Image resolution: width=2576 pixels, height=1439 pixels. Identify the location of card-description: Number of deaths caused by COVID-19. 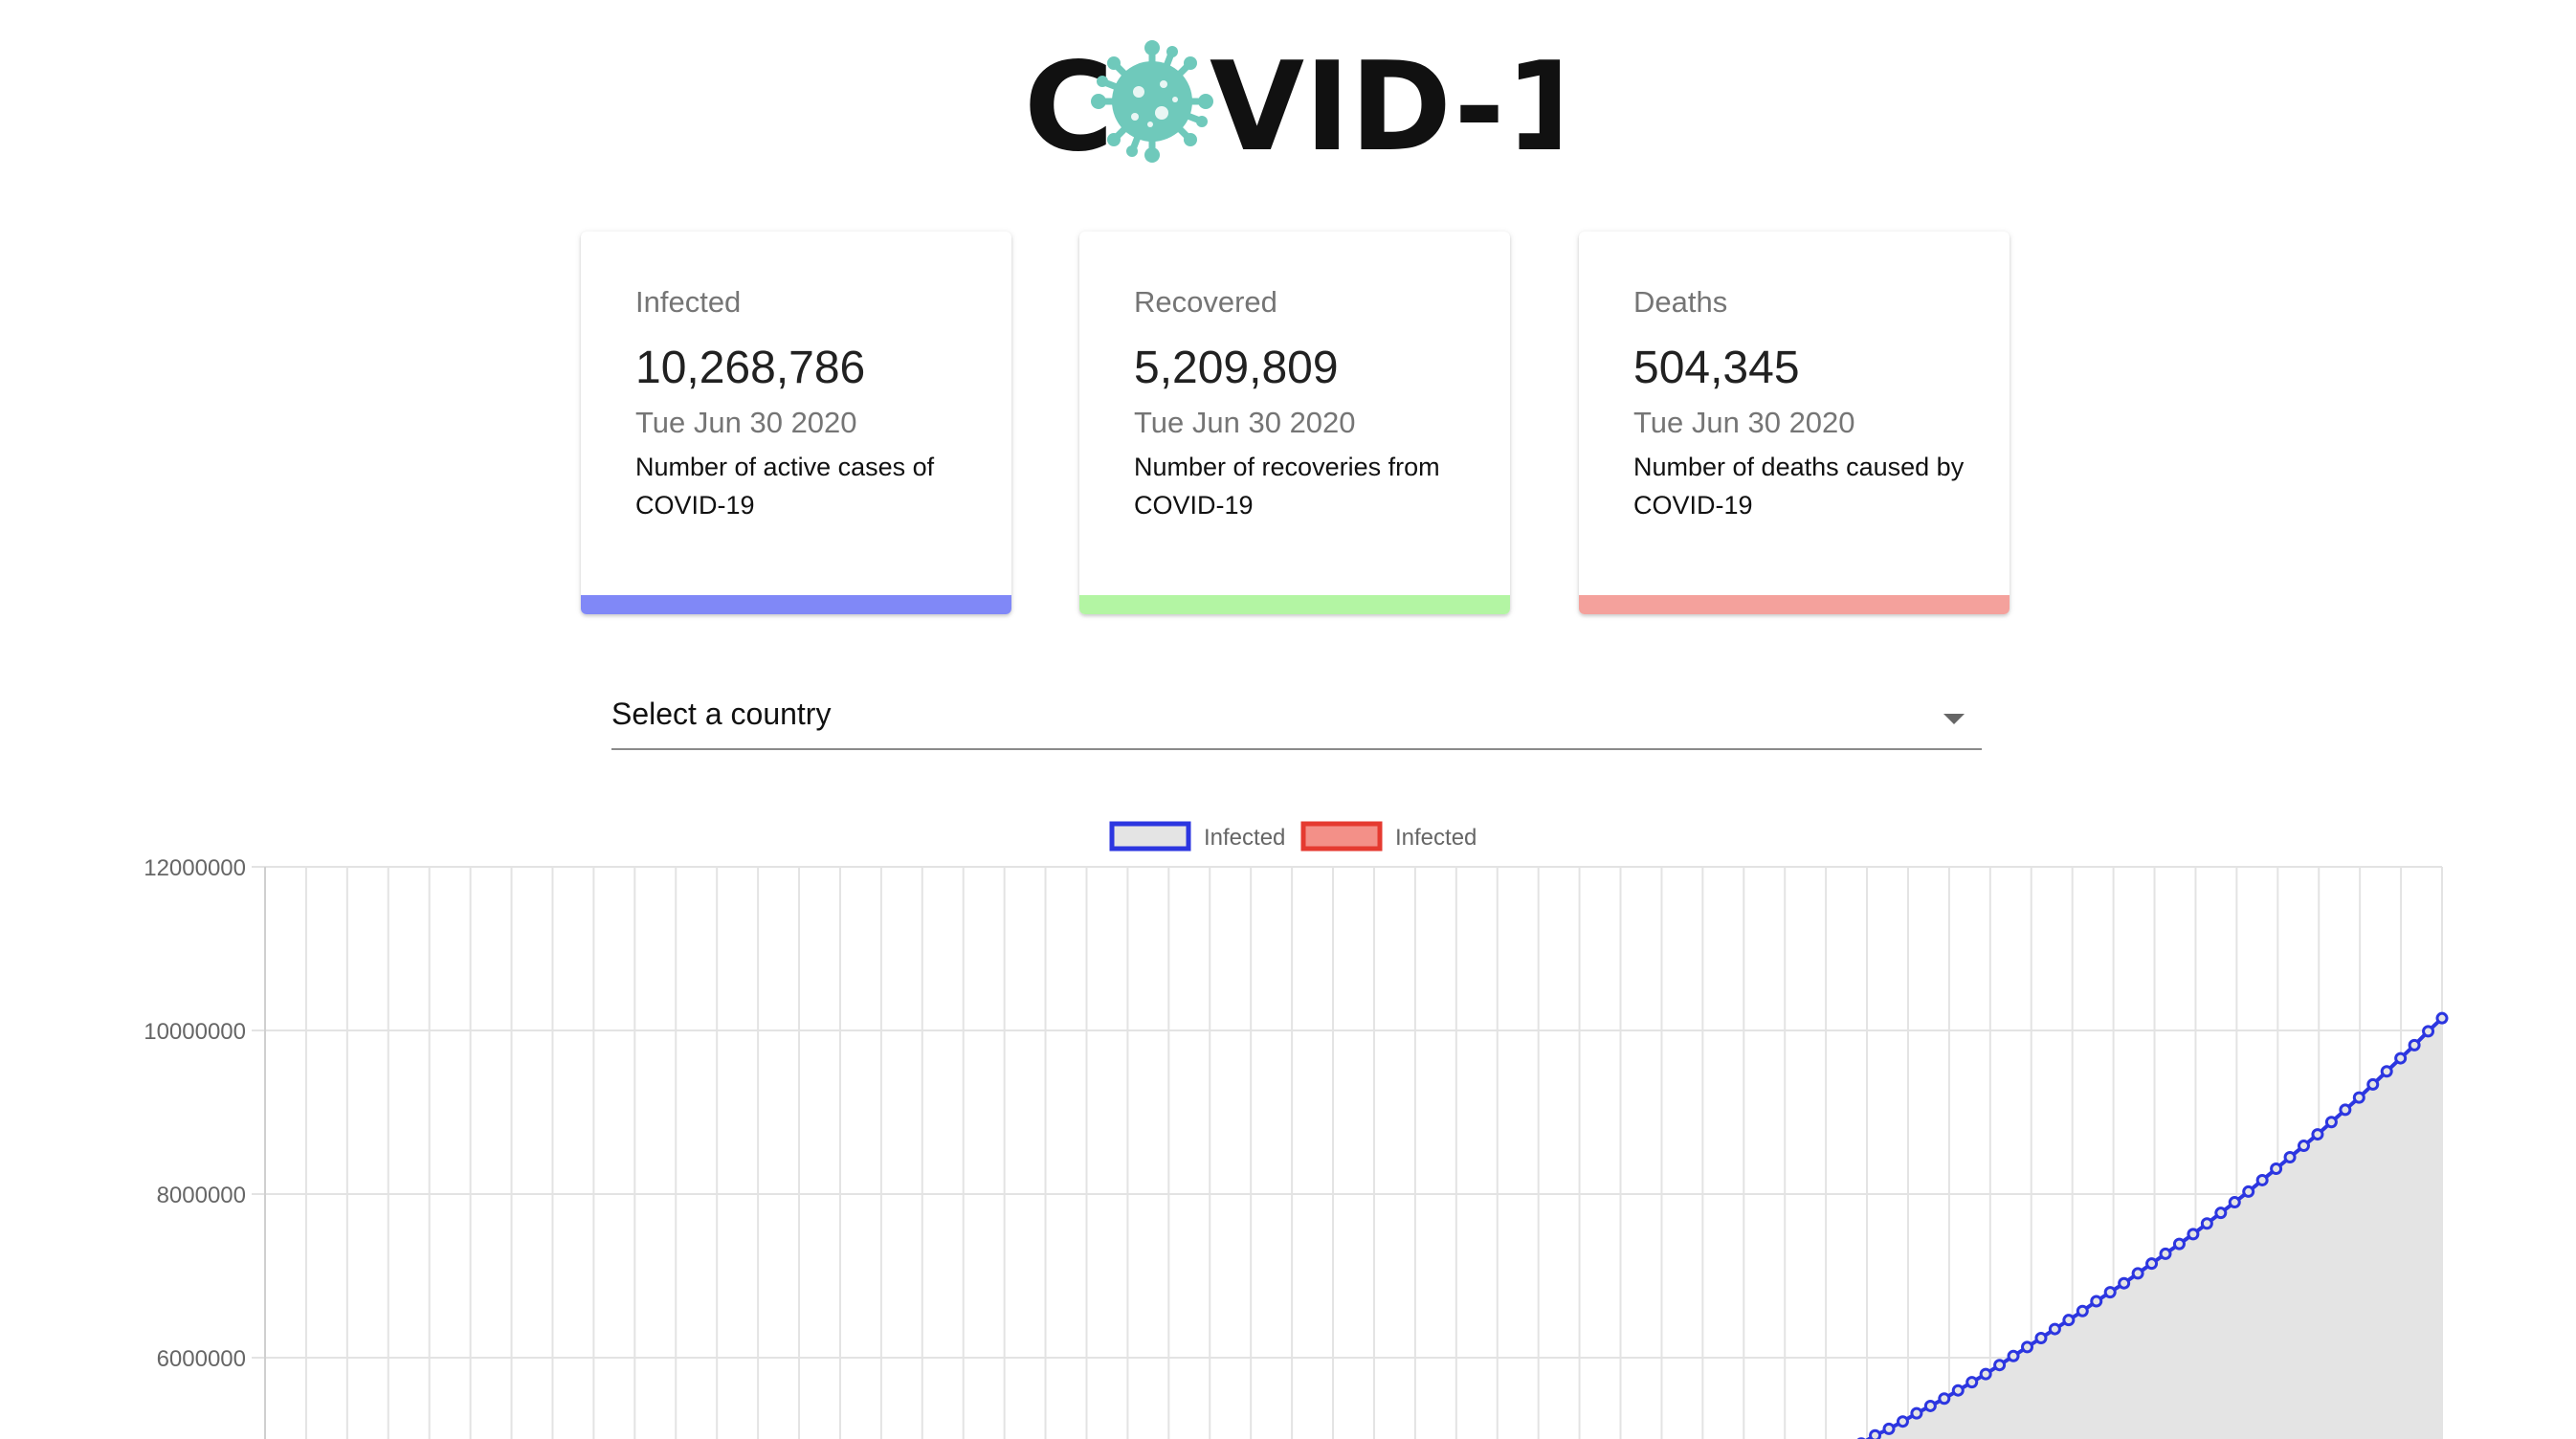
(1799, 486).